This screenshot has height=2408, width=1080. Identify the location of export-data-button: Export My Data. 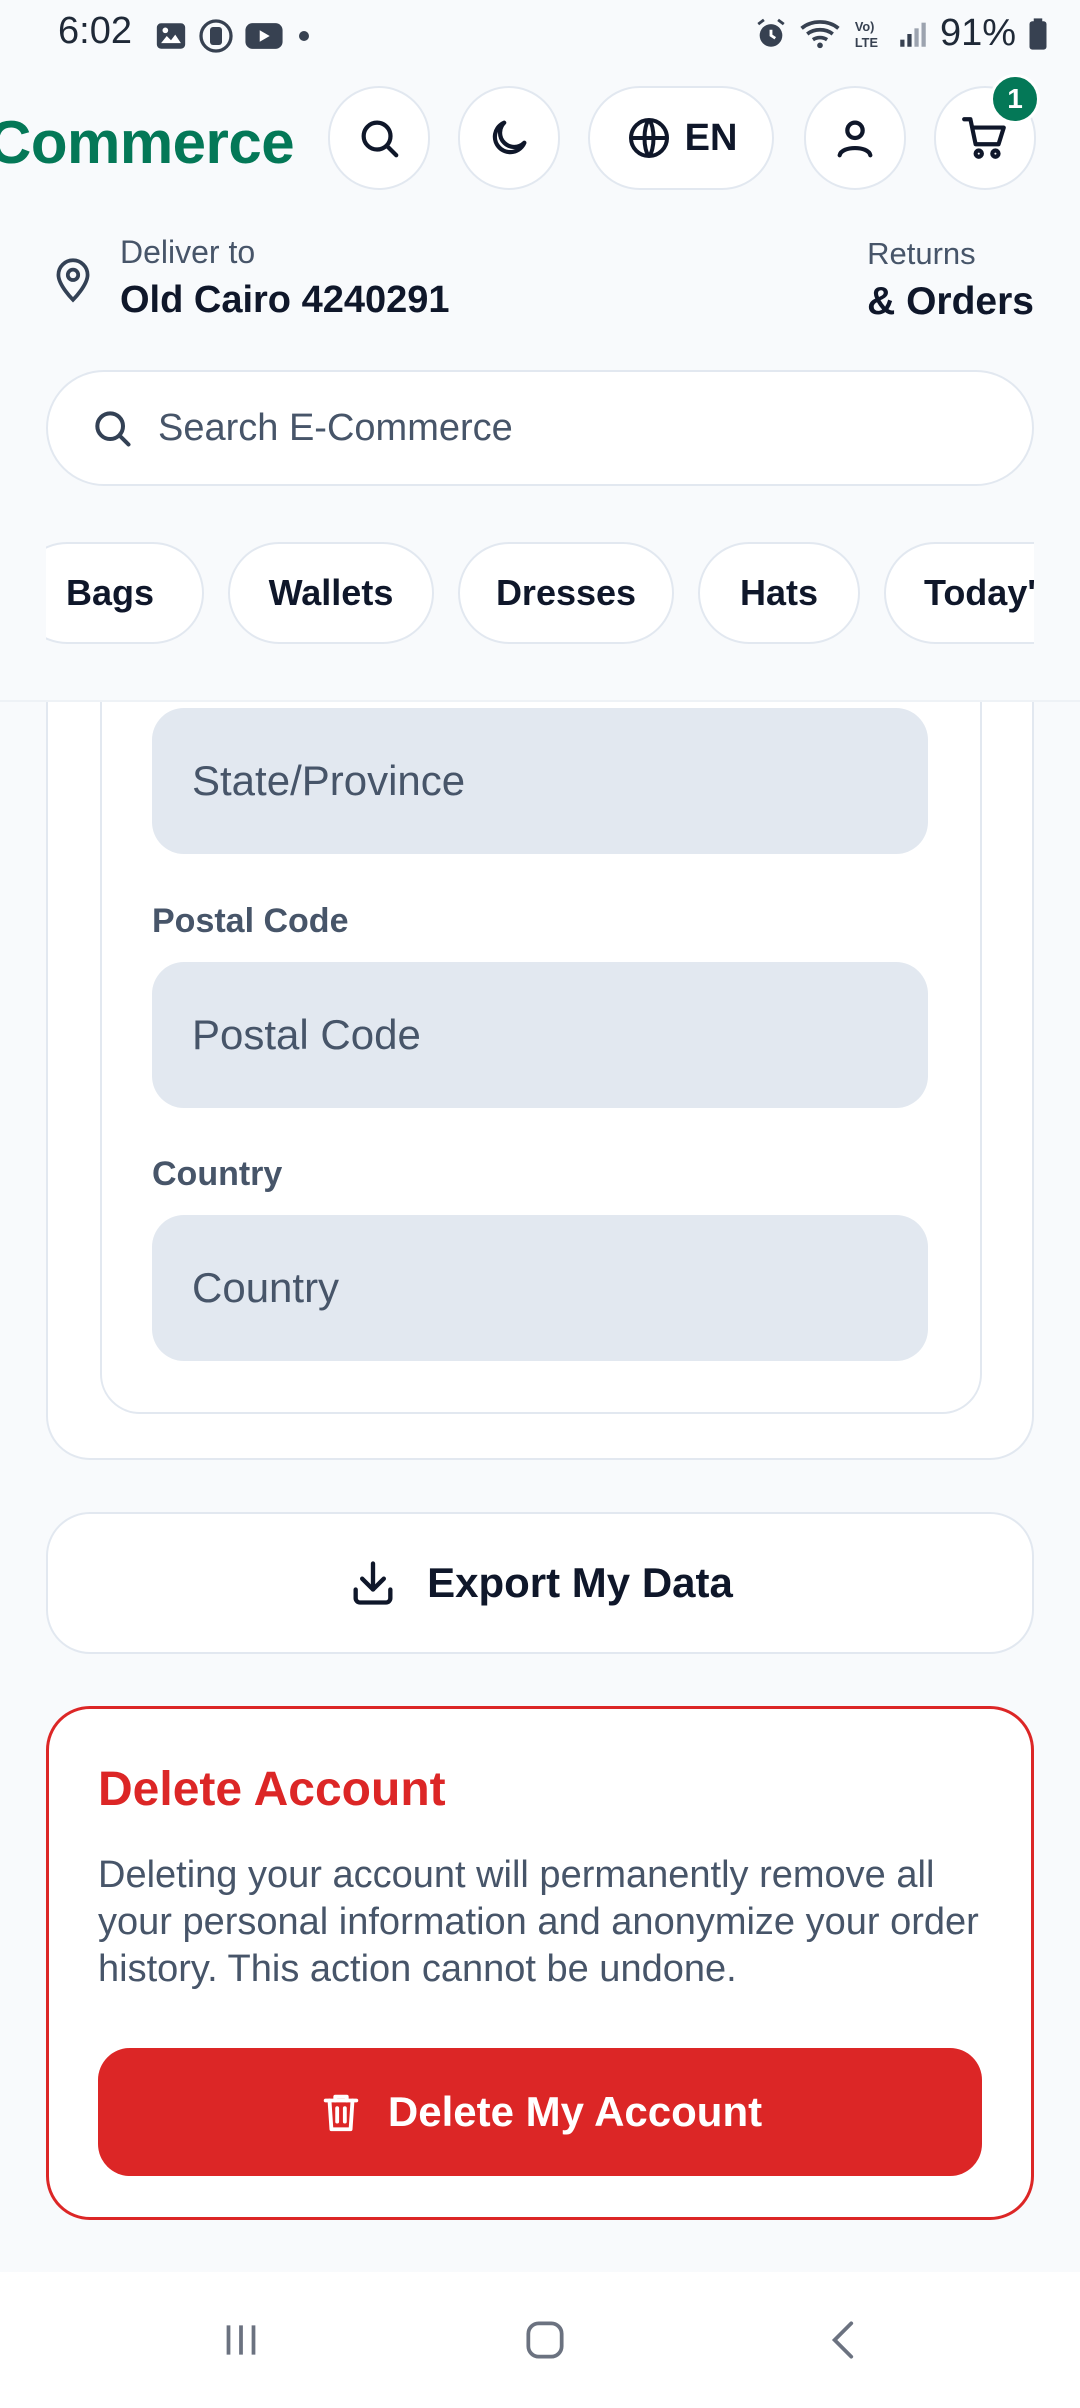
(540, 1583).